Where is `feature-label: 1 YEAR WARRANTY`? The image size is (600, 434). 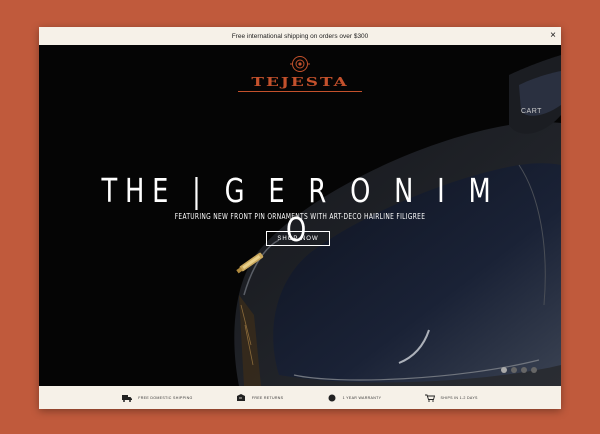
feature-label: 1 YEAR WARRANTY is located at coordinates (362, 397).